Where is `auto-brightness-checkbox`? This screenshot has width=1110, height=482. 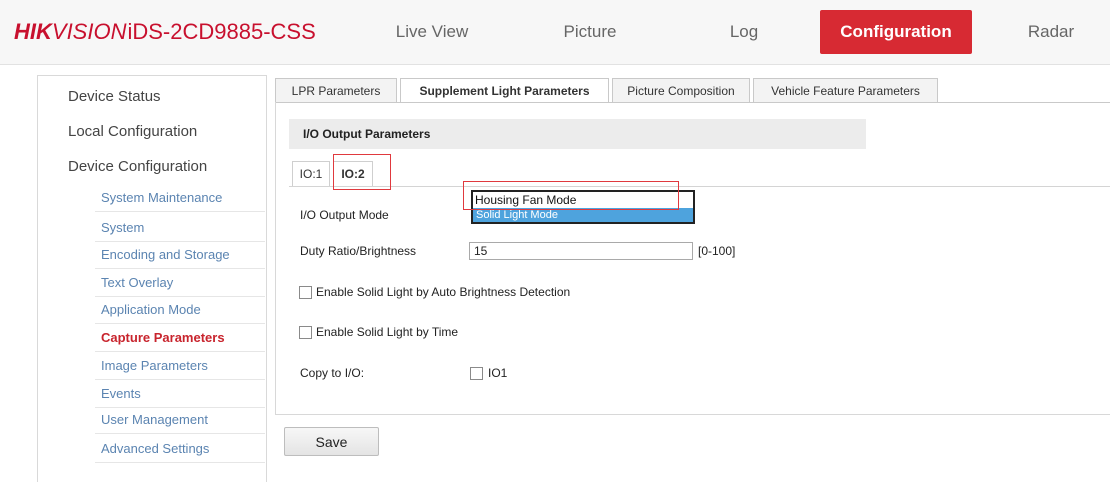
auto-brightness-checkbox is located at coordinates (305, 292).